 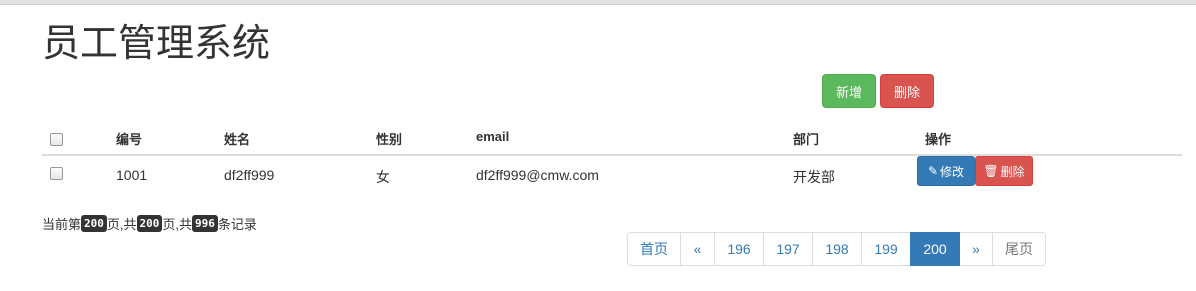 I want to click on select-all-checkbox, so click(x=56, y=139).